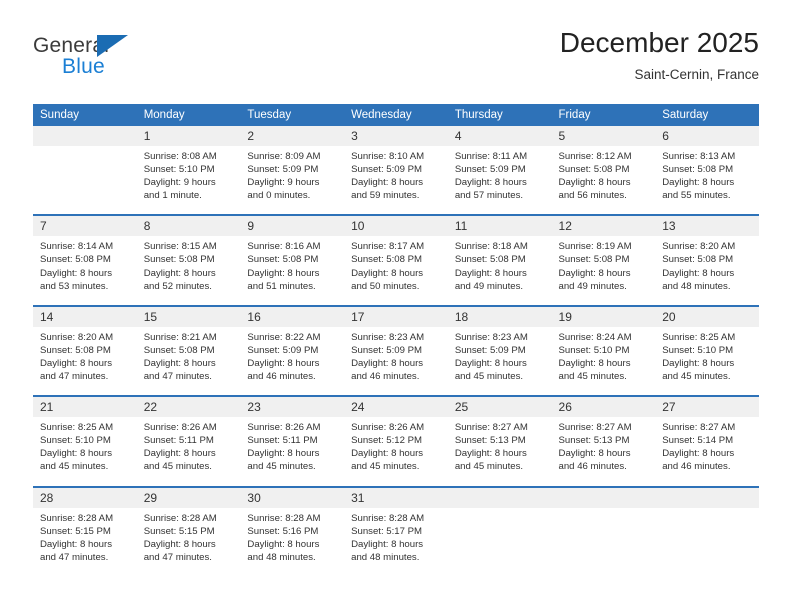 This screenshot has width=792, height=612. Describe the element at coordinates (396, 406) in the screenshot. I see `day-number-24: 24` at that location.